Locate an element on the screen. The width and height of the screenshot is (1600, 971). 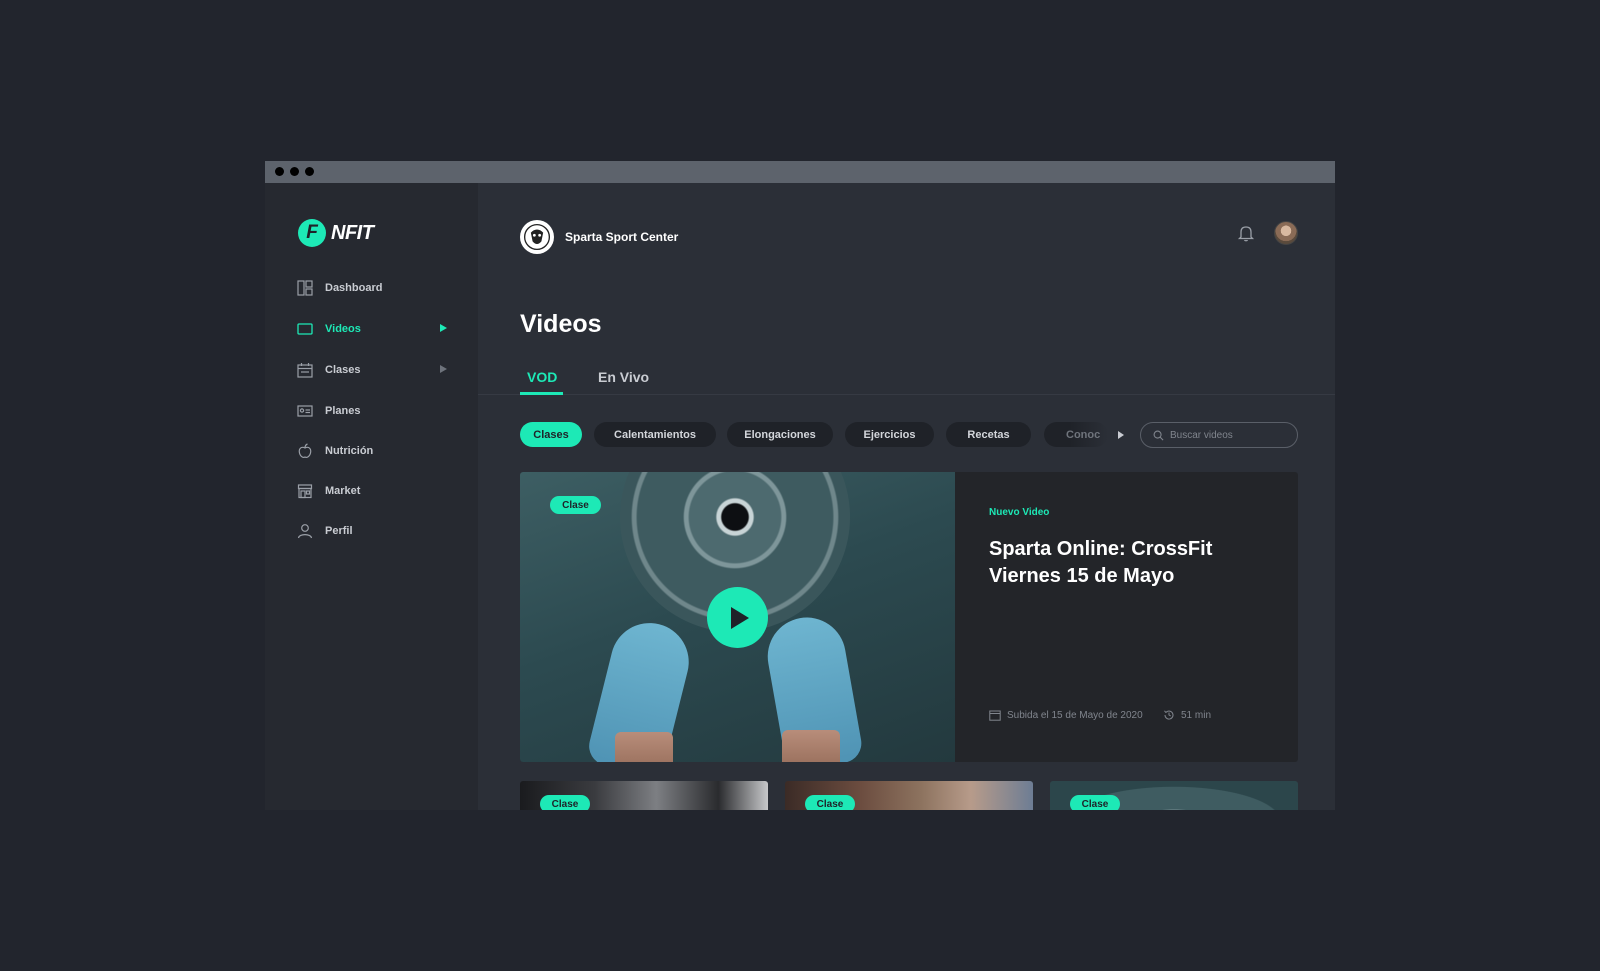
gym-header: Sparta Sport Center is located at coordinates (599, 237).